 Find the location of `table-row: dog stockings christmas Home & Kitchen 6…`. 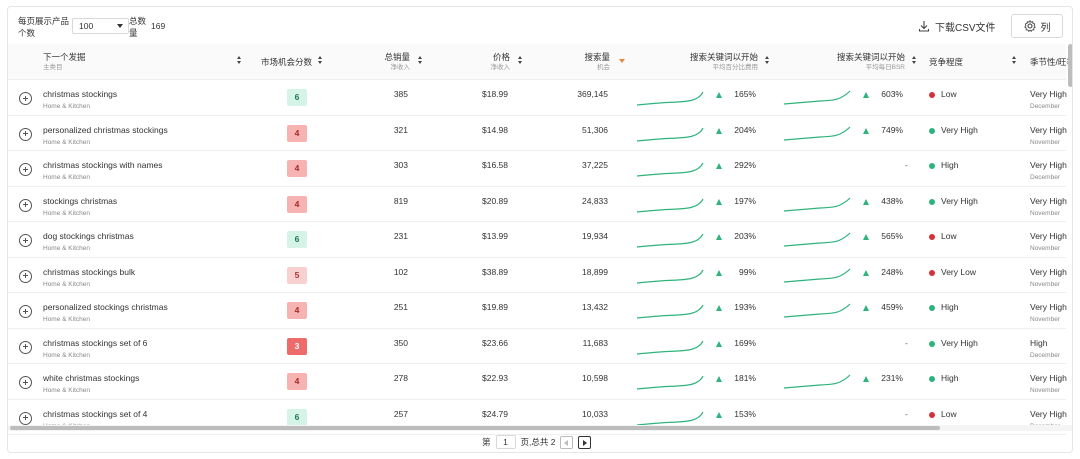

table-row: dog stockings christmas Home & Kitchen 6… is located at coordinates (537, 240).